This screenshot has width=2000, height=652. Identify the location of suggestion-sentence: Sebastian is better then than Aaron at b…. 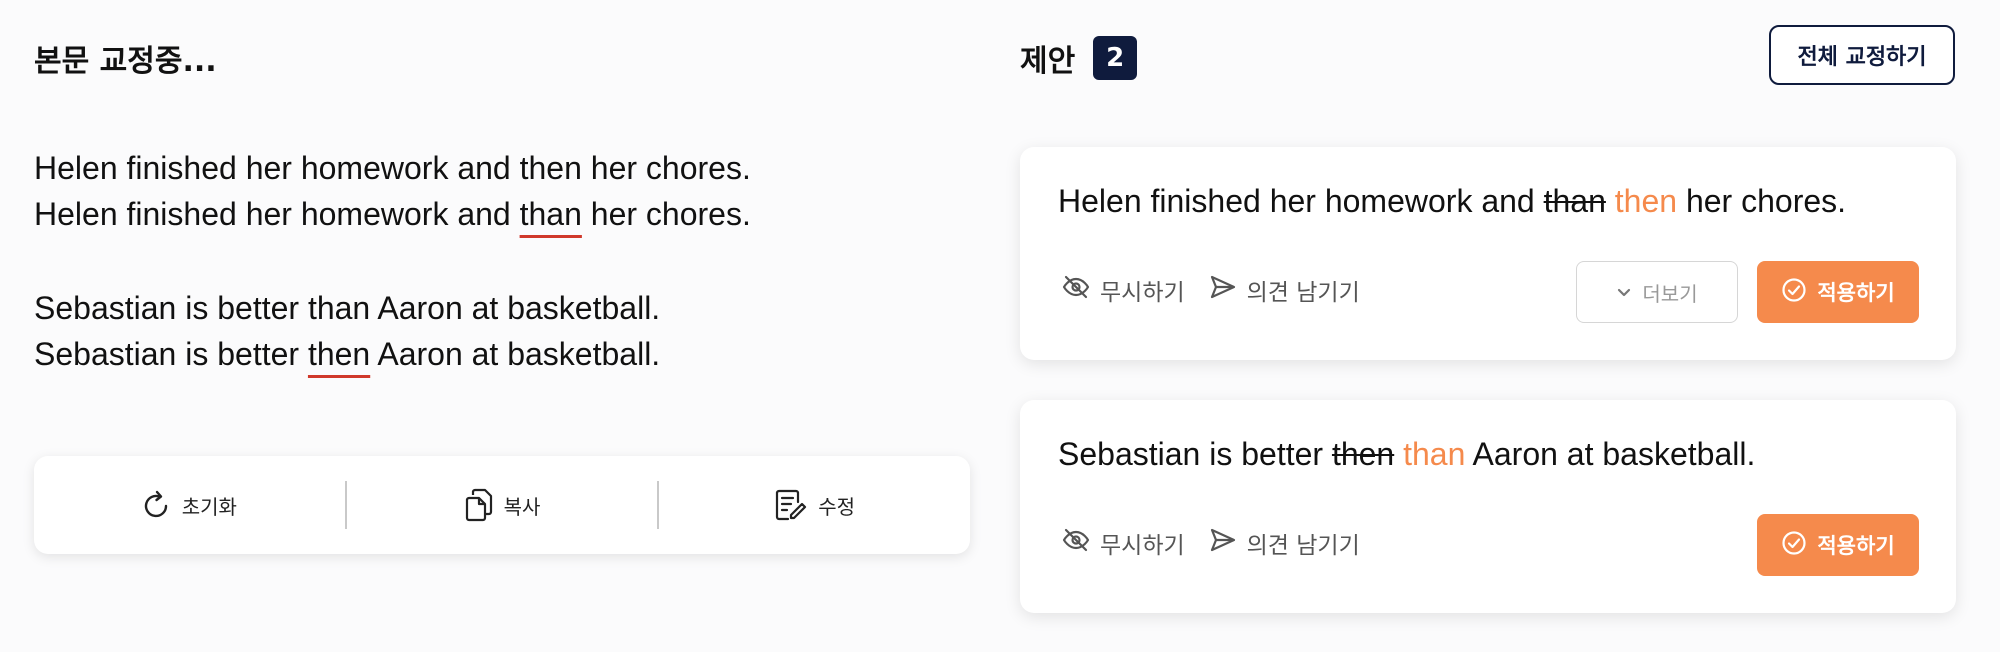
(1406, 454).